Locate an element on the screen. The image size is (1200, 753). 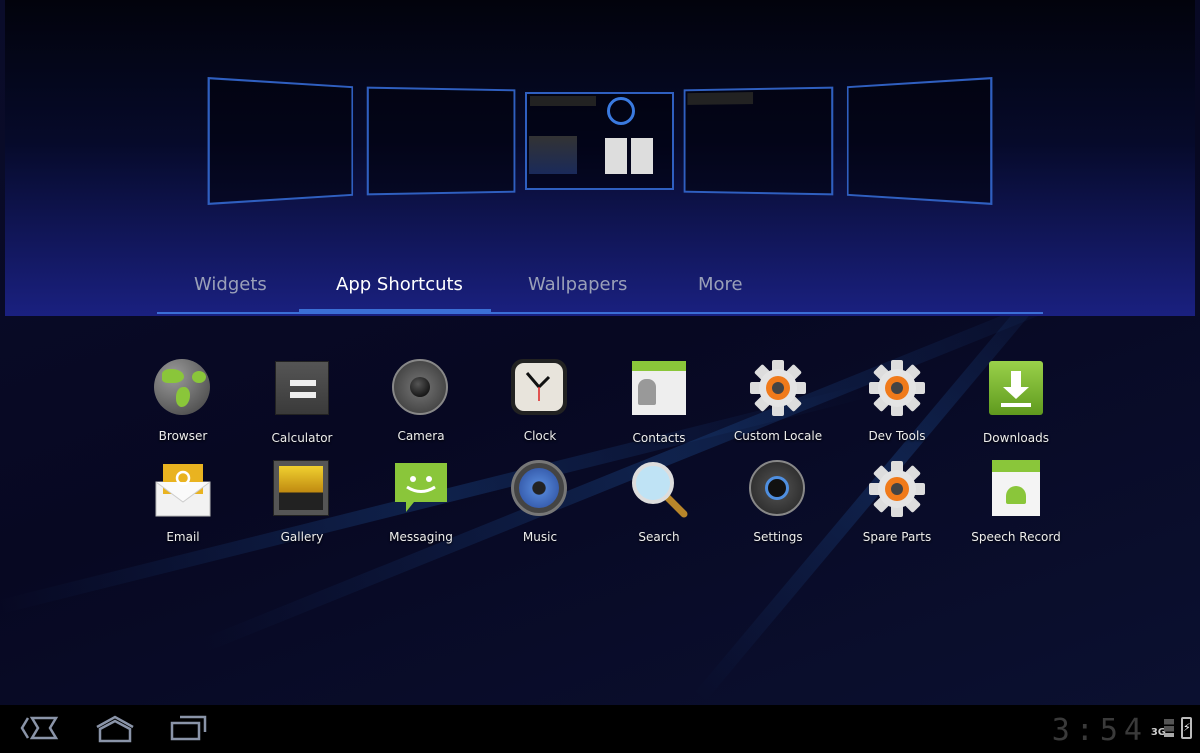
tab-app-shortcuts: App Shortcuts is located at coordinates (399, 284).